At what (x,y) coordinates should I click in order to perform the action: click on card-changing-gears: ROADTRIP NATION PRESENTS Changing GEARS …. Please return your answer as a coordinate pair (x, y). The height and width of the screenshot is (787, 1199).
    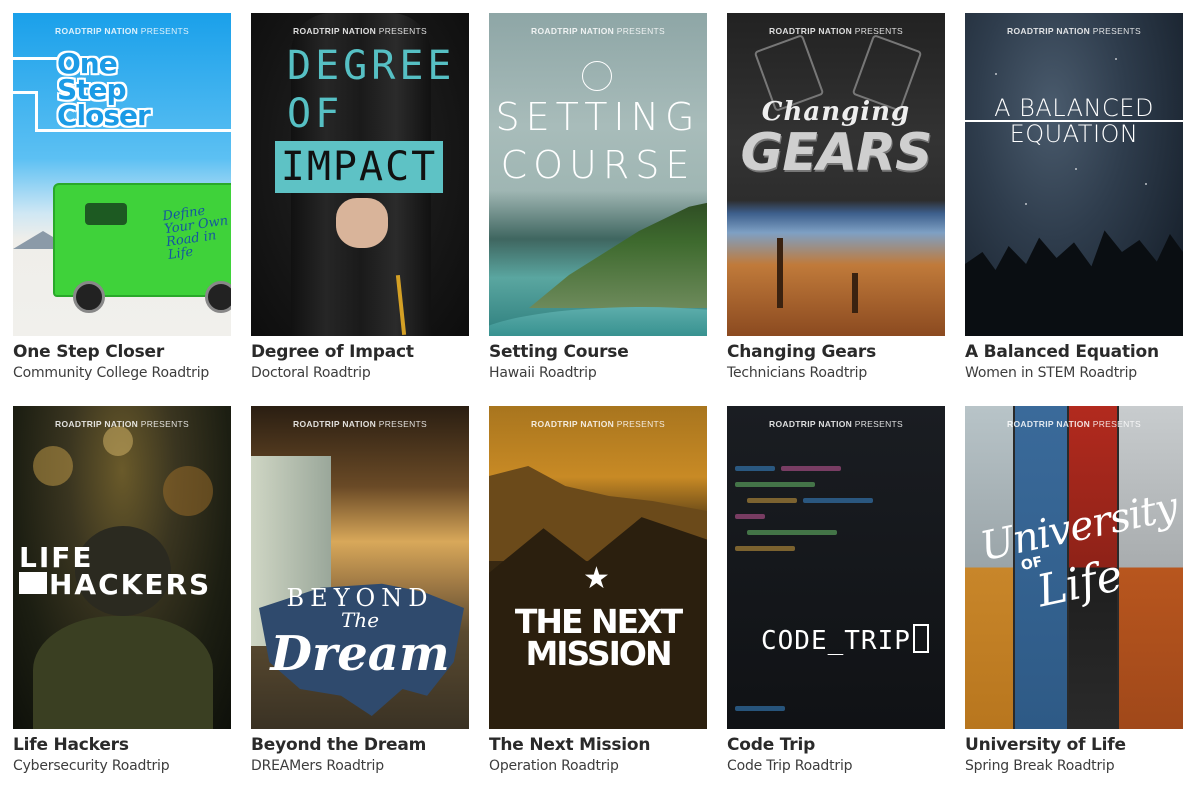
    Looking at the image, I should click on (836, 197).